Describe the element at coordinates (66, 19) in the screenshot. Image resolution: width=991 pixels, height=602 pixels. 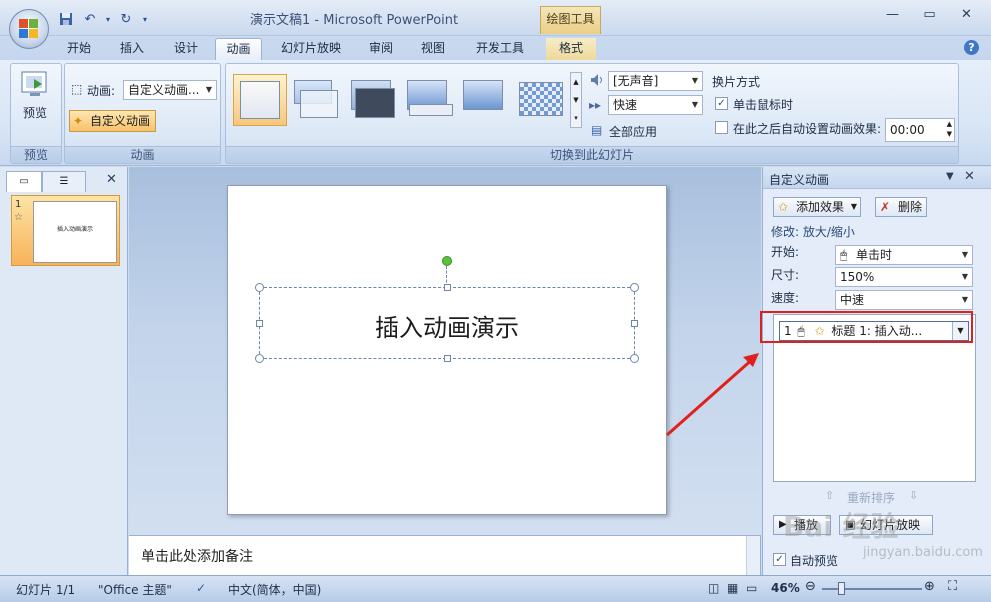
I see `save-icon` at that location.